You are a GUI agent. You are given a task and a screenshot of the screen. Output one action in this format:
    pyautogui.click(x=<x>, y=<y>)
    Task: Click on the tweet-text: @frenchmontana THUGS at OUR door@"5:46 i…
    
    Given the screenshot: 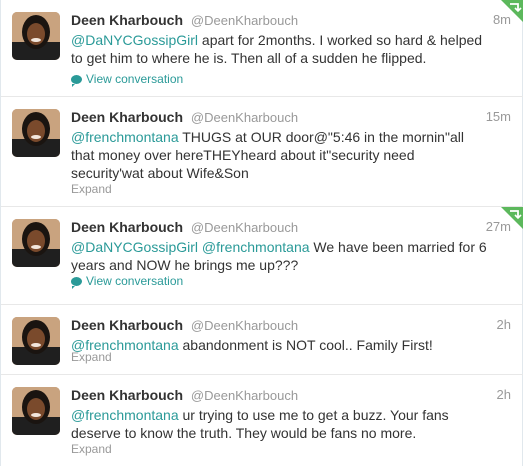 What is the action you would take?
    pyautogui.click(x=281, y=155)
    